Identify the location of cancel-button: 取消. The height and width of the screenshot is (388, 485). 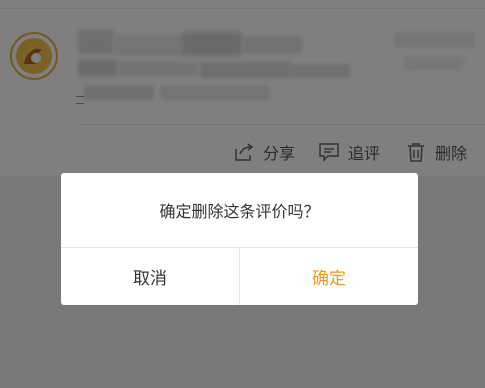
(150, 276).